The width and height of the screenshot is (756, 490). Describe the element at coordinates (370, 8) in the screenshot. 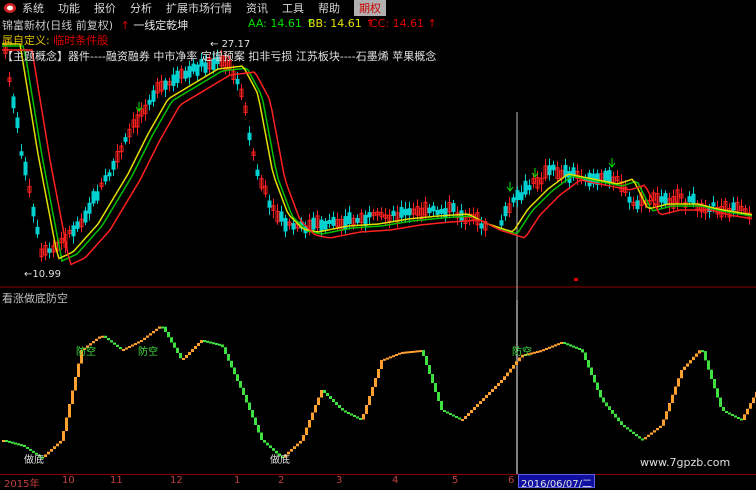

I see `menu-options: 期权` at that location.